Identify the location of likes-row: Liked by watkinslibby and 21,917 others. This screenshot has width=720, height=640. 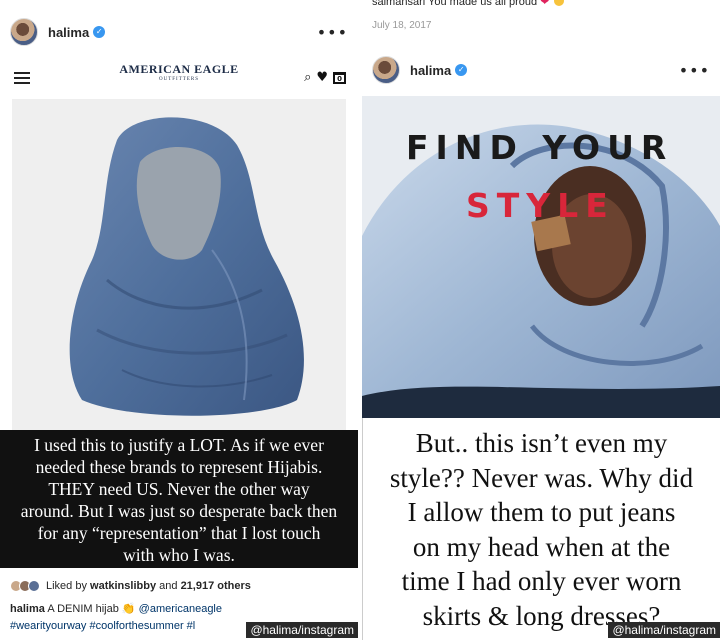
(130, 586).